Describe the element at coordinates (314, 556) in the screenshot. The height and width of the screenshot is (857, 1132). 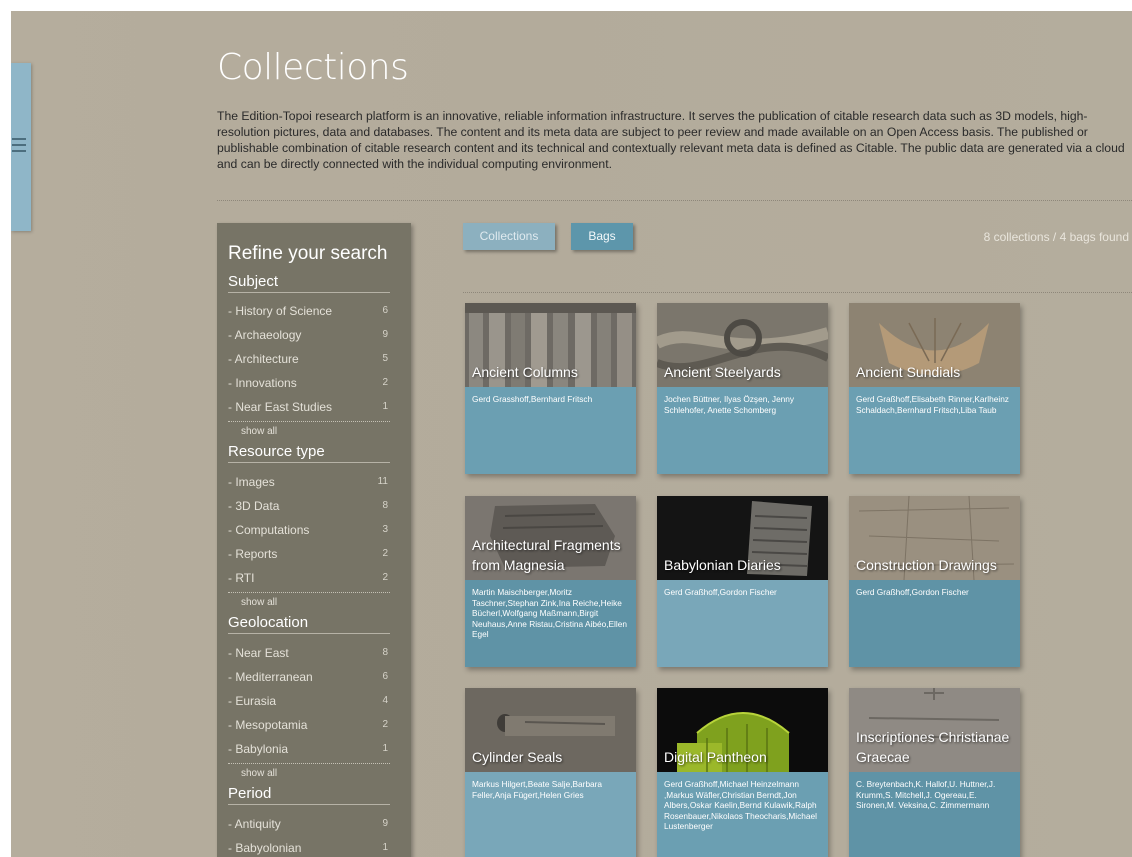
I see `facet-item: Reports 2` at that location.